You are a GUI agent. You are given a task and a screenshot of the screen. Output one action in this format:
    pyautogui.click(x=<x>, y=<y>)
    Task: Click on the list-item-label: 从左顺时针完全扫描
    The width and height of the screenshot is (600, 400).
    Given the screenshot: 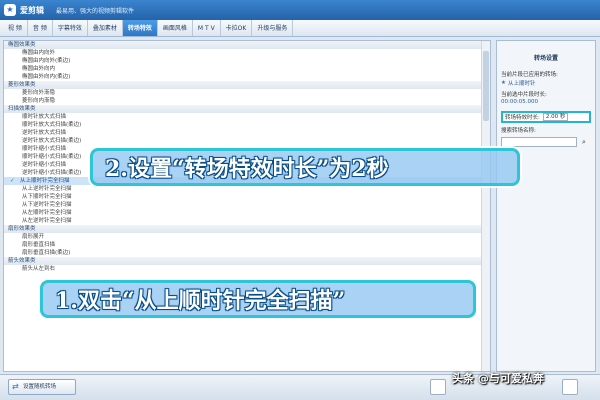 What is the action you would take?
    pyautogui.click(x=47, y=213)
    